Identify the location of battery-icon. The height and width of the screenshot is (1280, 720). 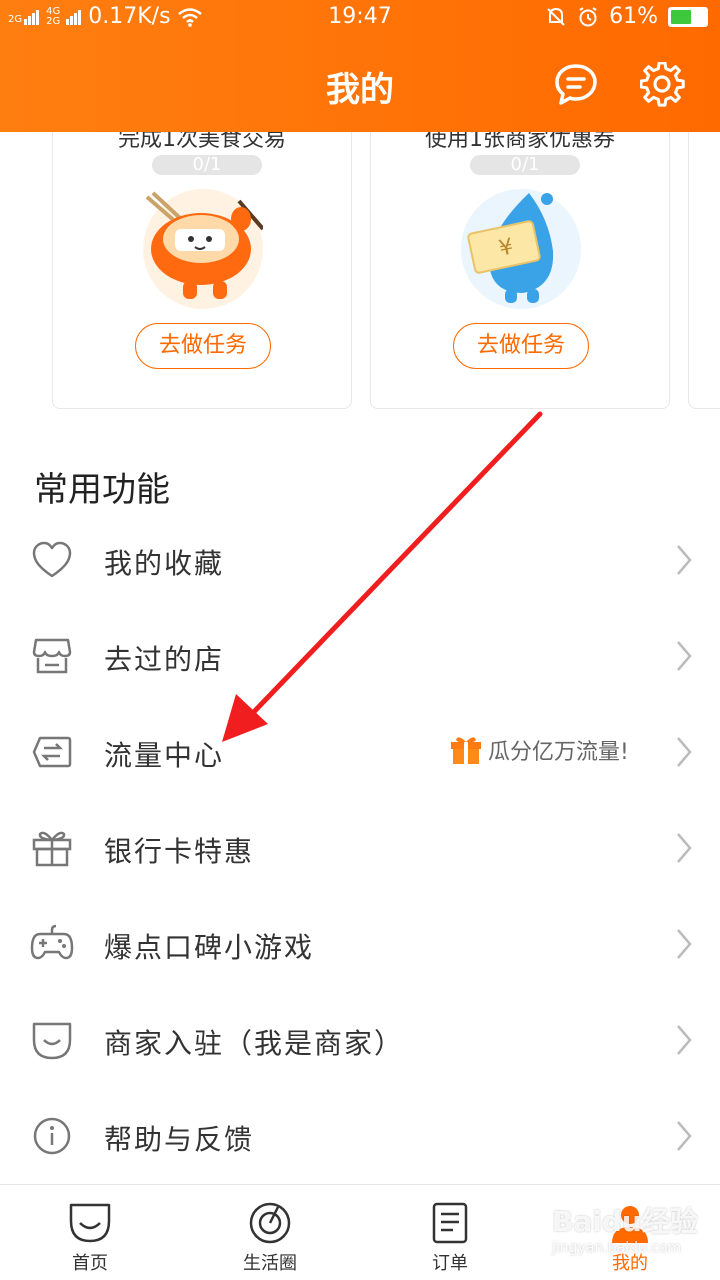
(688, 16).